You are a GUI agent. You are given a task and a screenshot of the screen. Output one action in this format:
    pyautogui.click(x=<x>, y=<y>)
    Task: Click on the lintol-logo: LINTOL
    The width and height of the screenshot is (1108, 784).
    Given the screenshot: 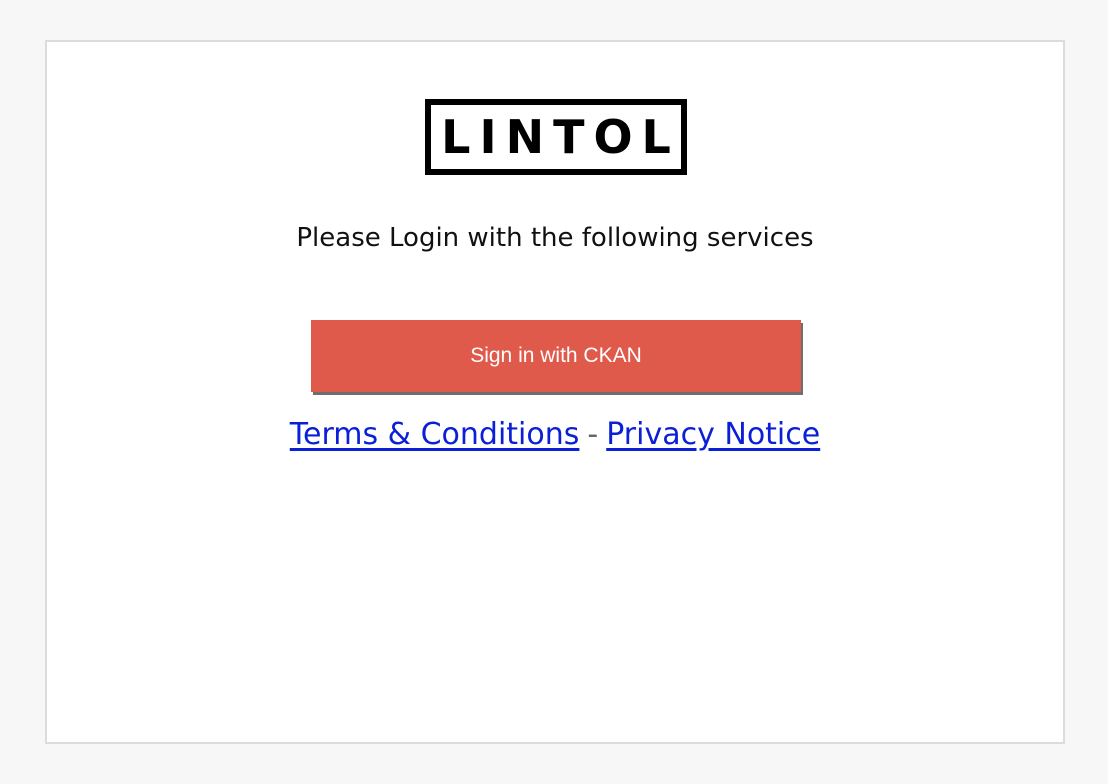 What is the action you would take?
    pyautogui.click(x=556, y=137)
    